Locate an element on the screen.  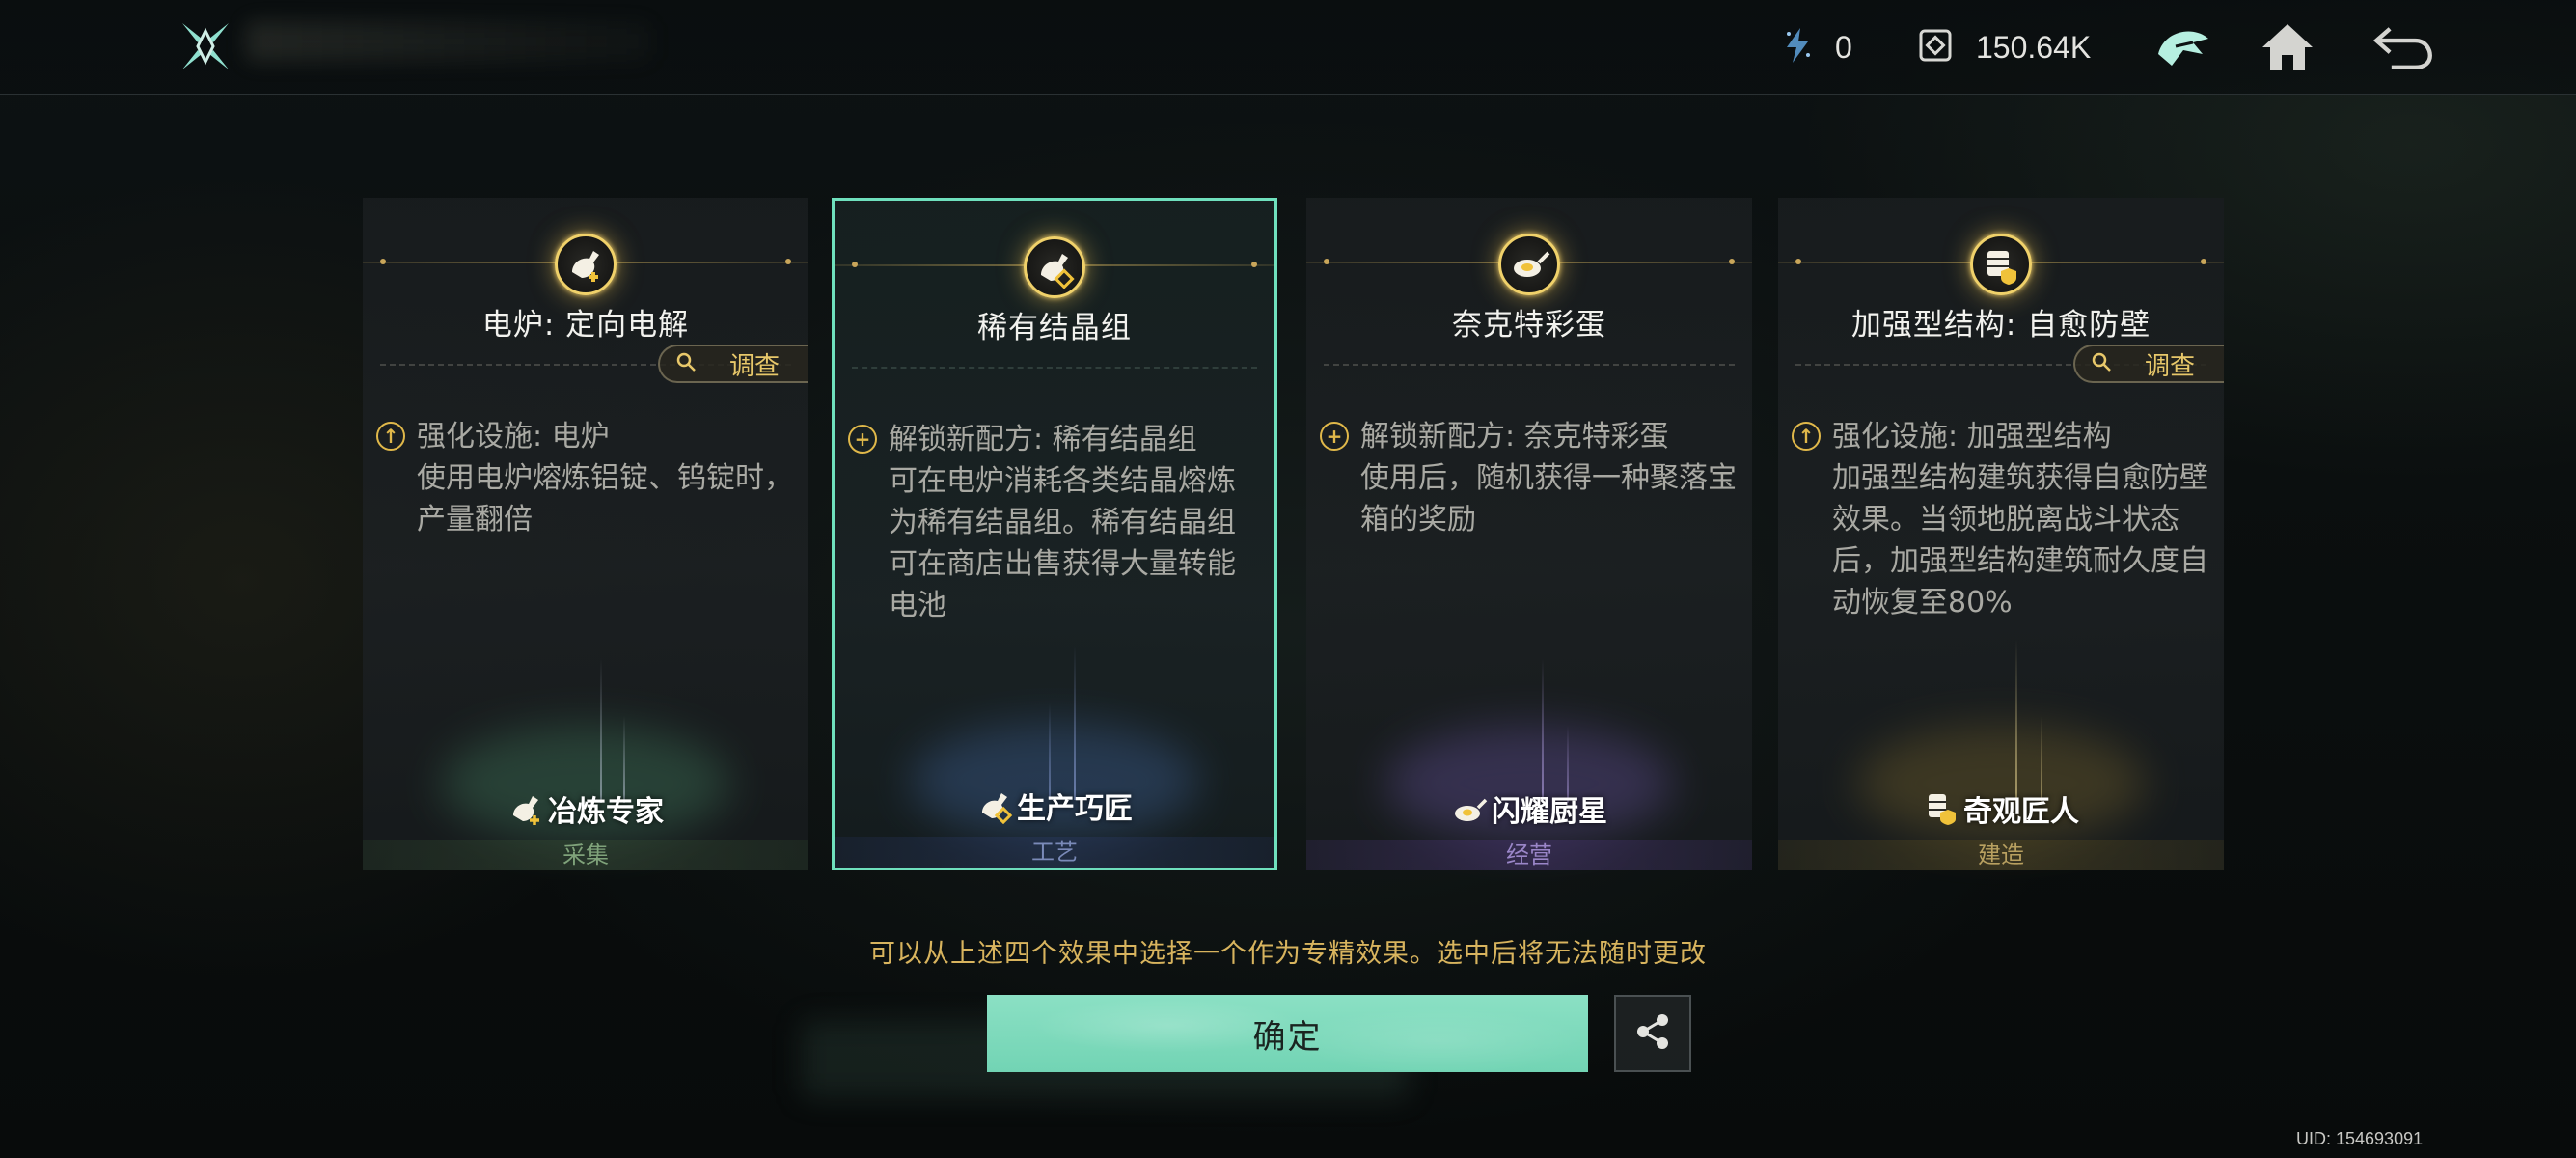
structure-upgrade-icon is located at coordinates (2001, 264).